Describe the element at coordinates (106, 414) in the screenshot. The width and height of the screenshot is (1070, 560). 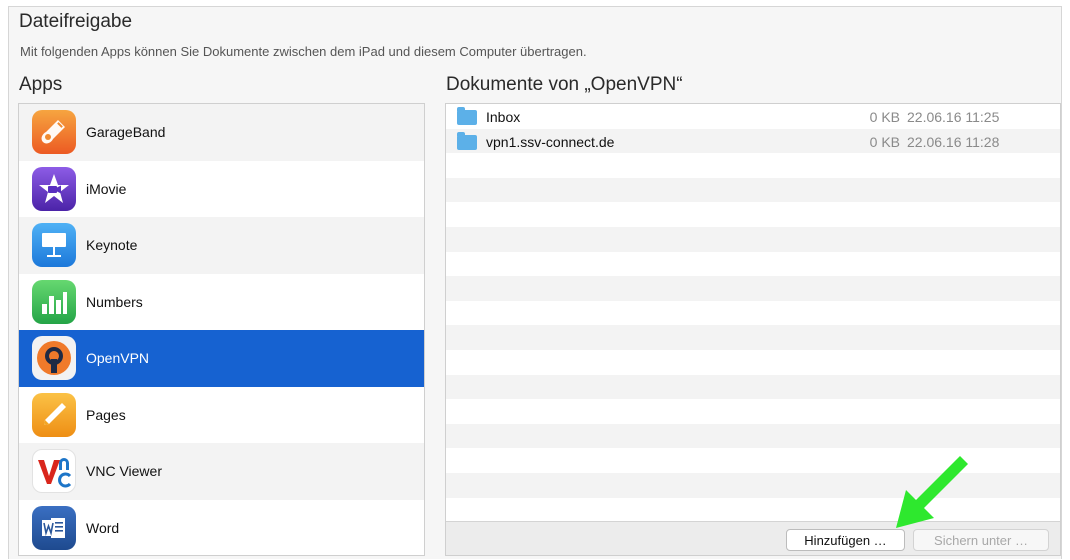
I see `app-label: Pages` at that location.